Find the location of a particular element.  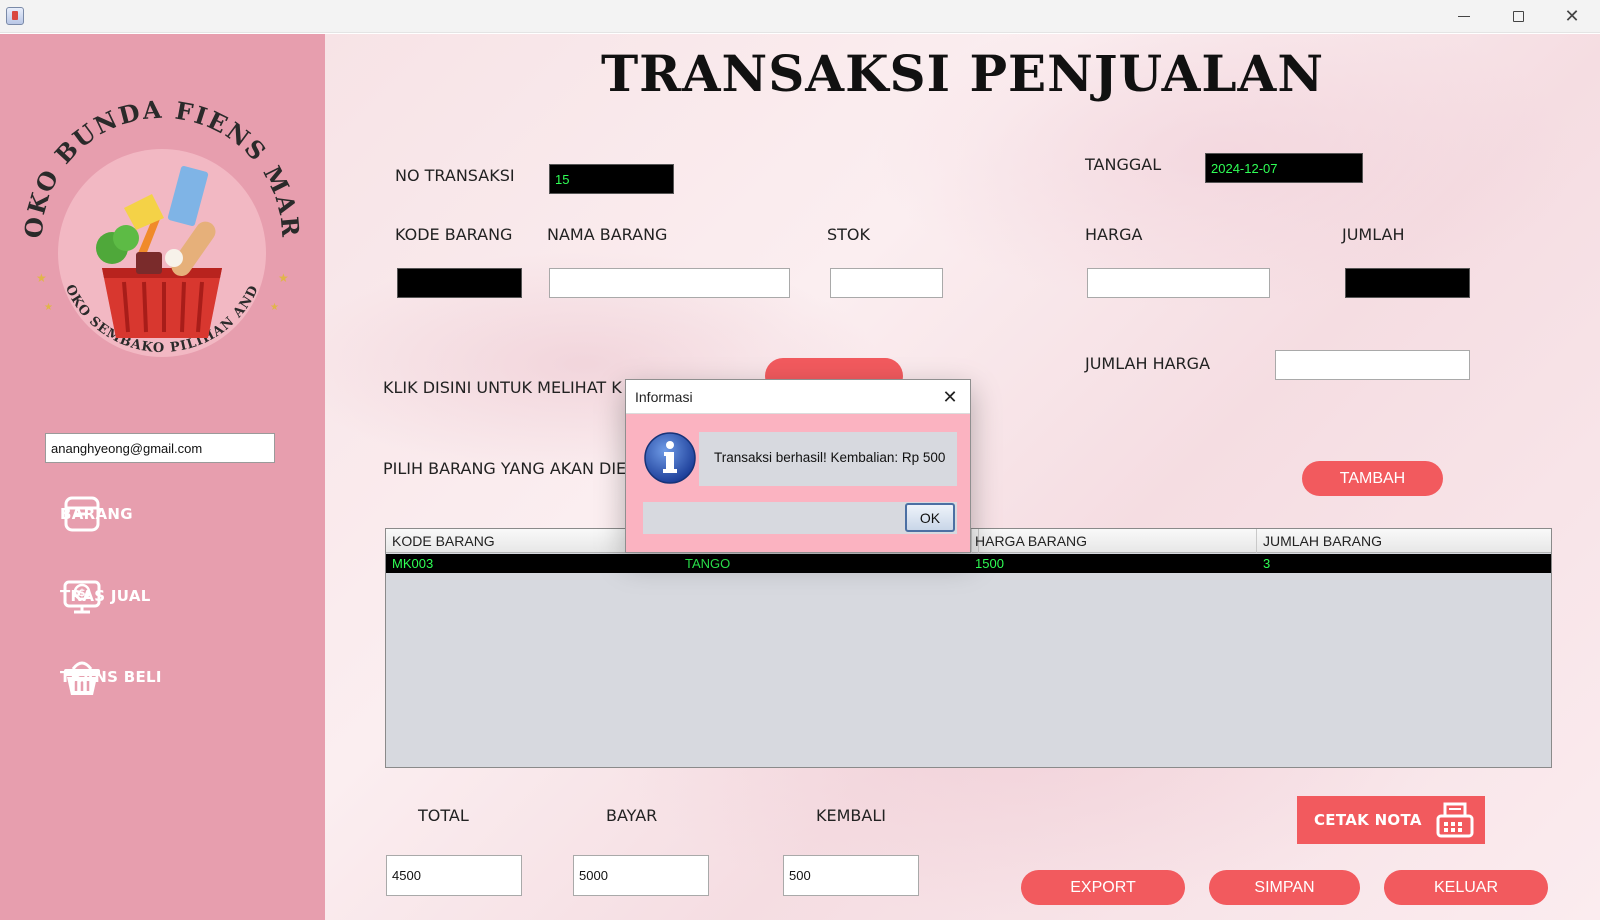

sidebar-item-label: TRANS BELI is located at coordinates (111, 677).